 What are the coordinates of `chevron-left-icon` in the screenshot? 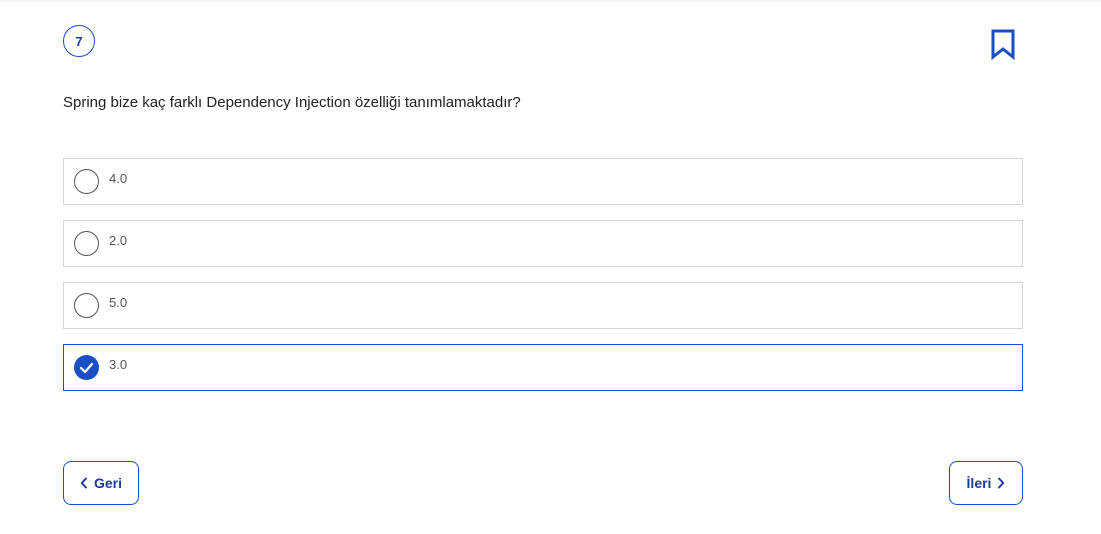 It's located at (83, 483).